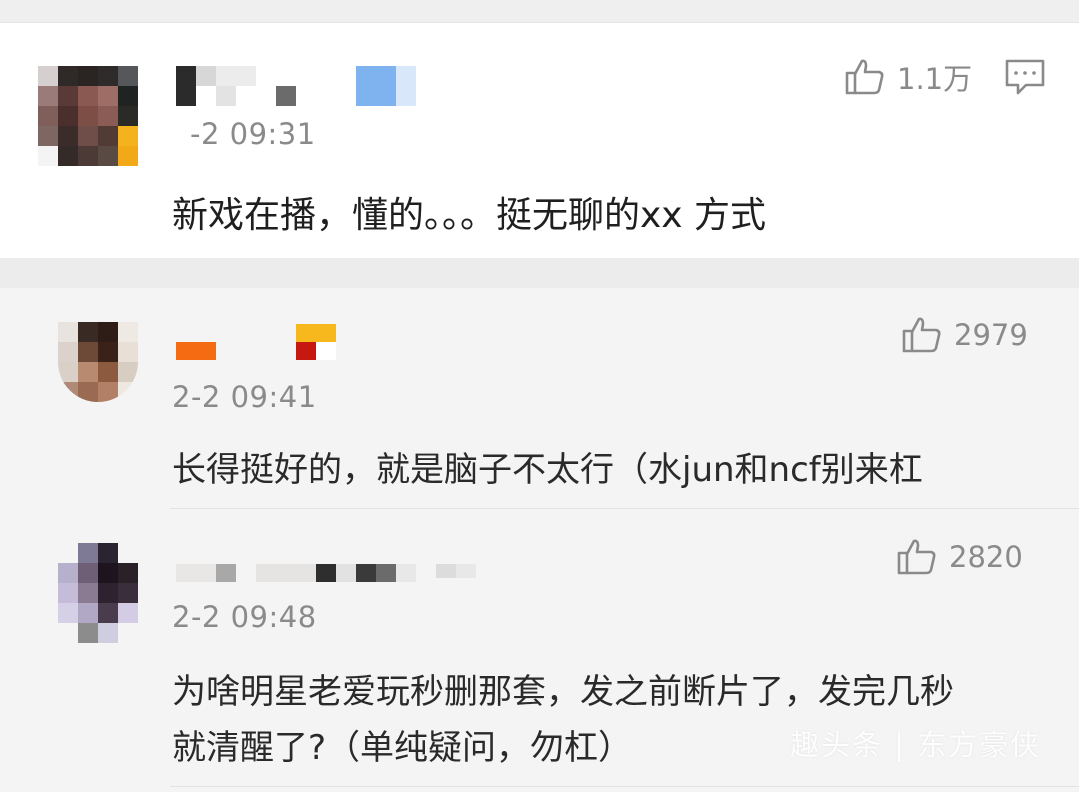 This screenshot has height=792, width=1079. I want to click on comment-timestamp: -2 09:31, so click(253, 134).